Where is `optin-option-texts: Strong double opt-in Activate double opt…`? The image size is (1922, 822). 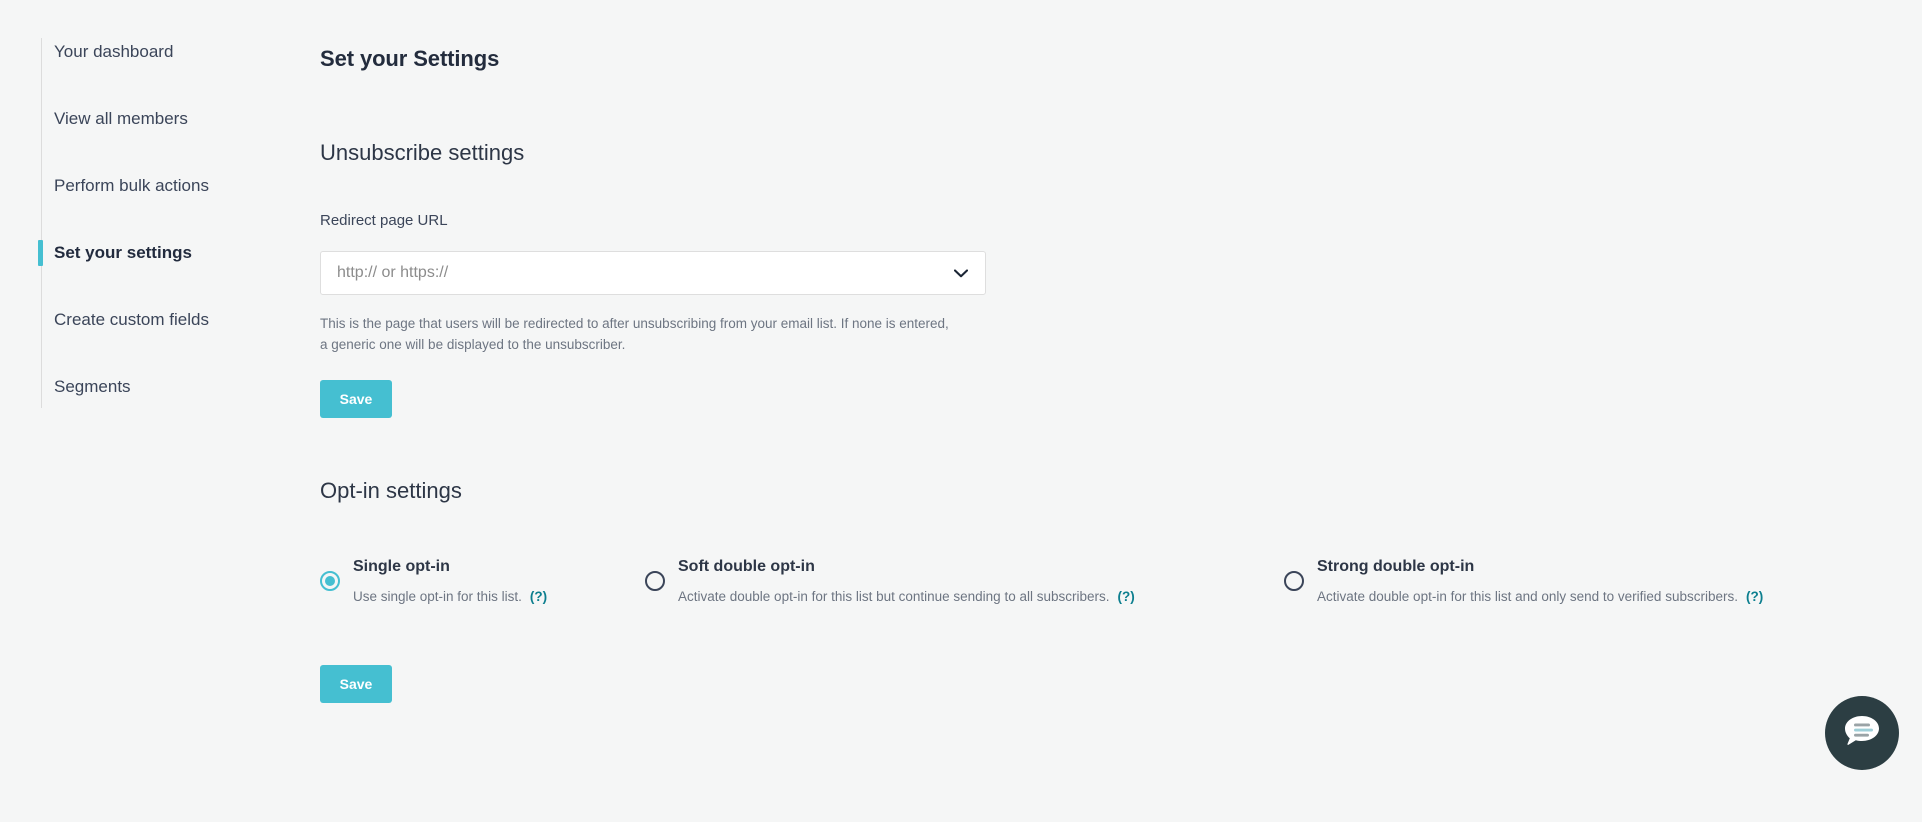 optin-option-texts: Strong double opt-in Activate double opt… is located at coordinates (1540, 577).